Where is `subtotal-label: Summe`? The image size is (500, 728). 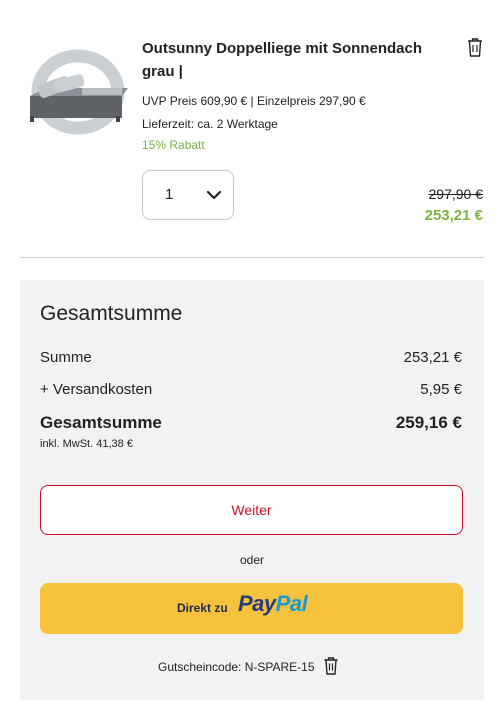
subtotal-label: Summe is located at coordinates (66, 357).